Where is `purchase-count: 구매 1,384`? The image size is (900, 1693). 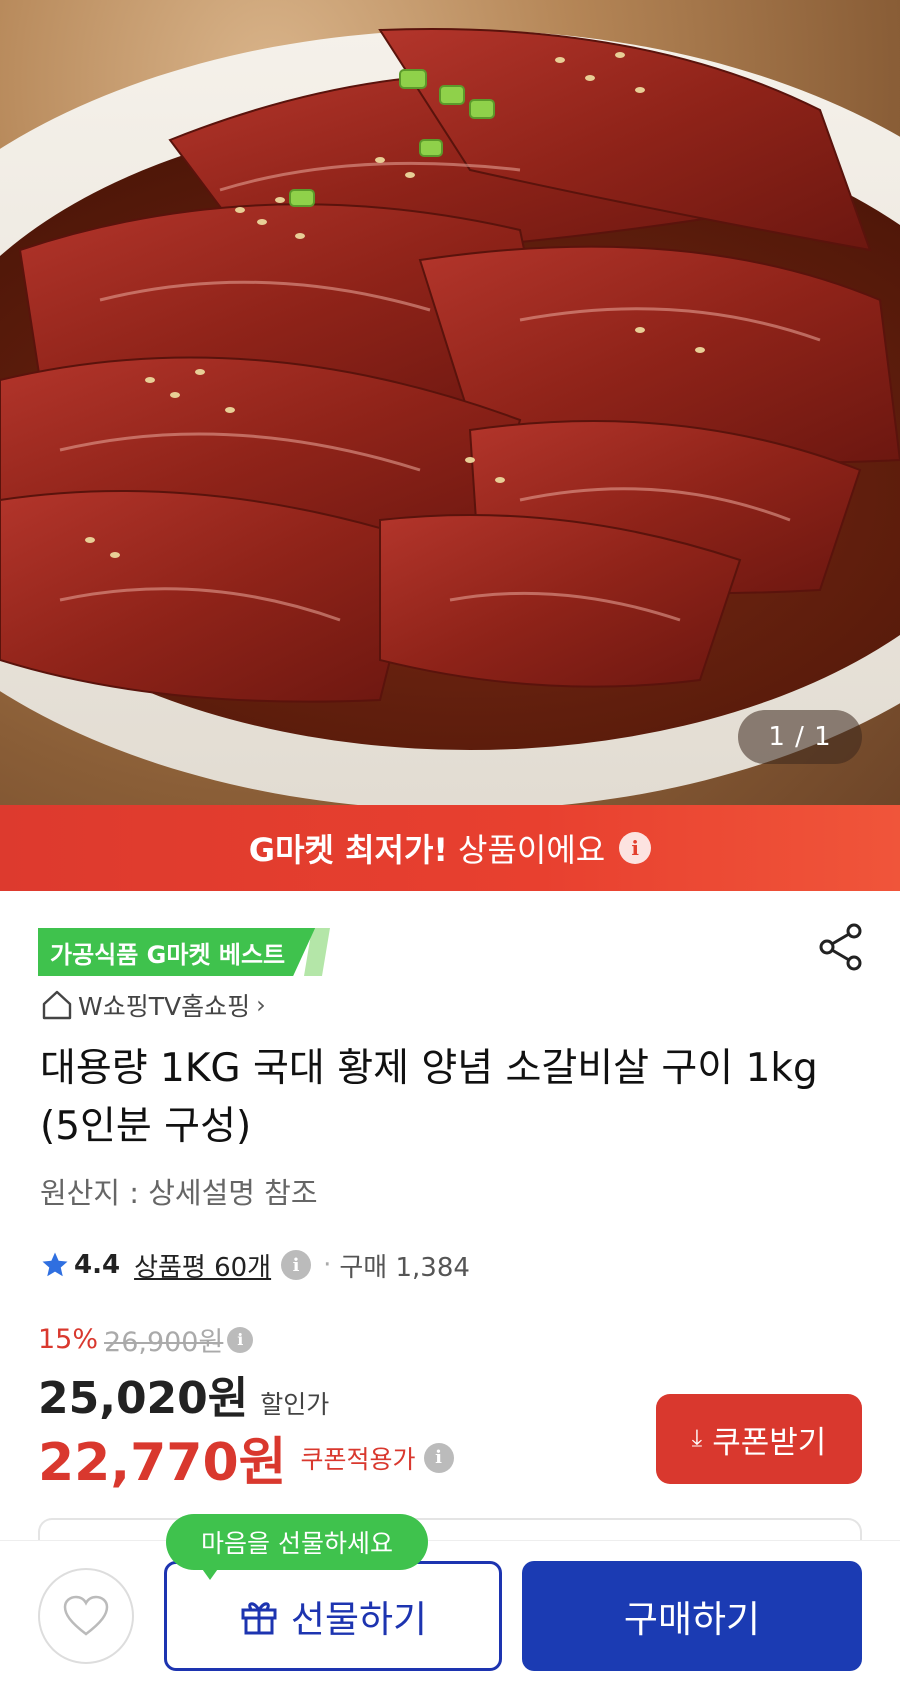
purchase-count: 구매 1,384 is located at coordinates (404, 1267).